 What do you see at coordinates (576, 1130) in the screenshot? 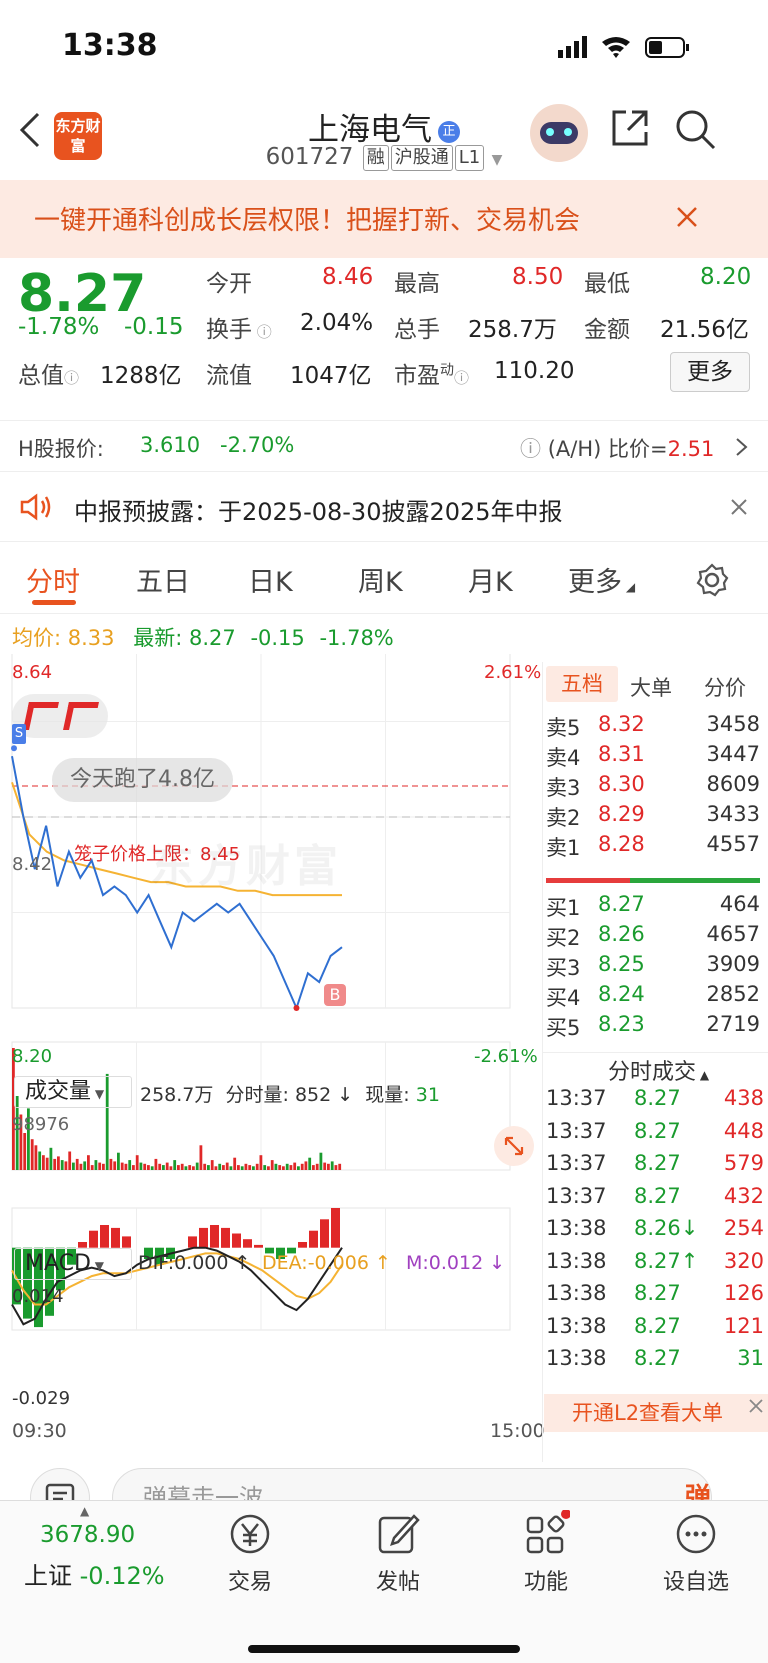
I see `trade-time: 13:37` at bounding box center [576, 1130].